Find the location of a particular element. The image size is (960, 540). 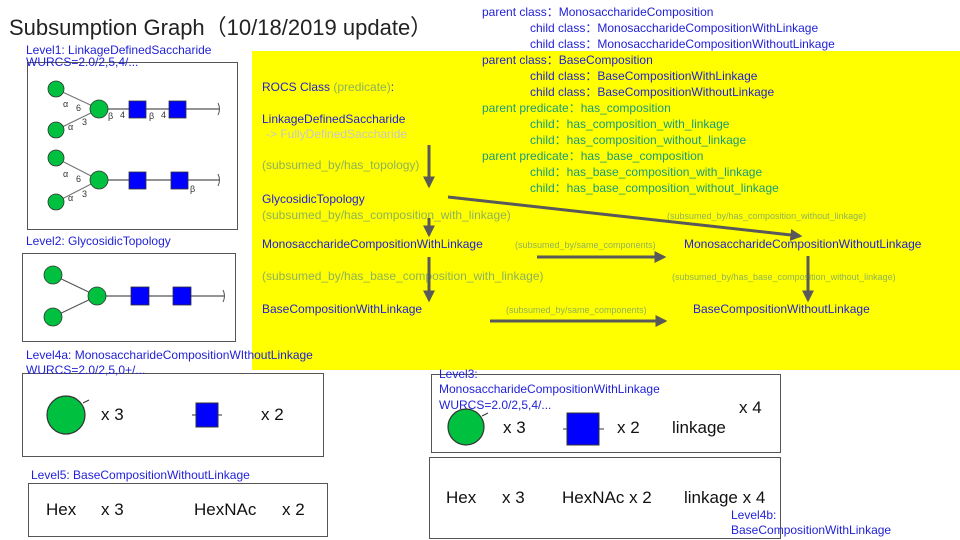

level4b-linkage: linkage x 4 is located at coordinates (725, 497).